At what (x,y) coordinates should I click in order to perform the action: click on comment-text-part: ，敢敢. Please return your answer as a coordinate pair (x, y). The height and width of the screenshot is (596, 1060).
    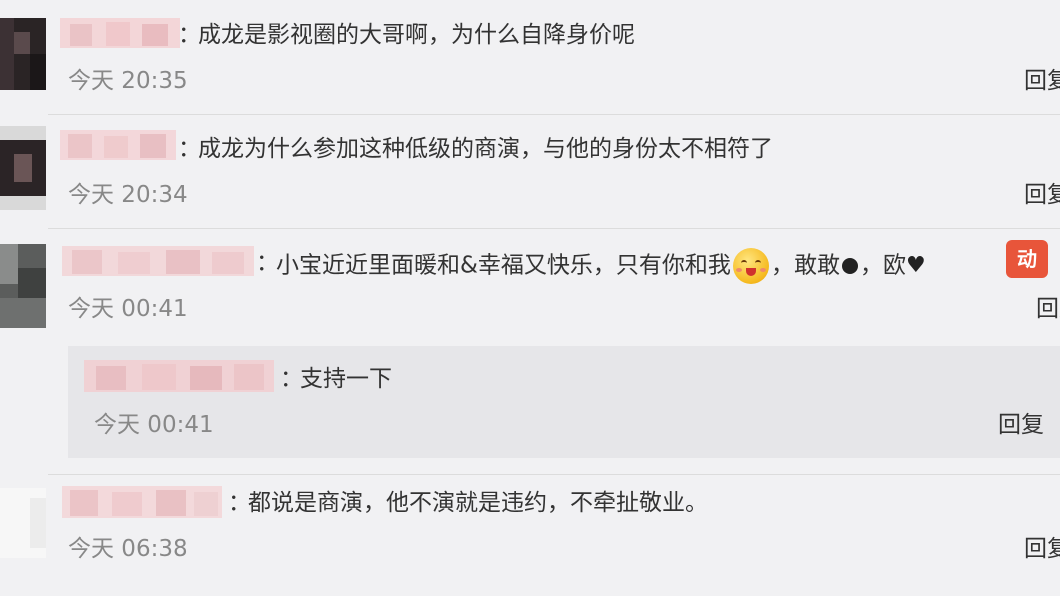
    Looking at the image, I should click on (805, 265).